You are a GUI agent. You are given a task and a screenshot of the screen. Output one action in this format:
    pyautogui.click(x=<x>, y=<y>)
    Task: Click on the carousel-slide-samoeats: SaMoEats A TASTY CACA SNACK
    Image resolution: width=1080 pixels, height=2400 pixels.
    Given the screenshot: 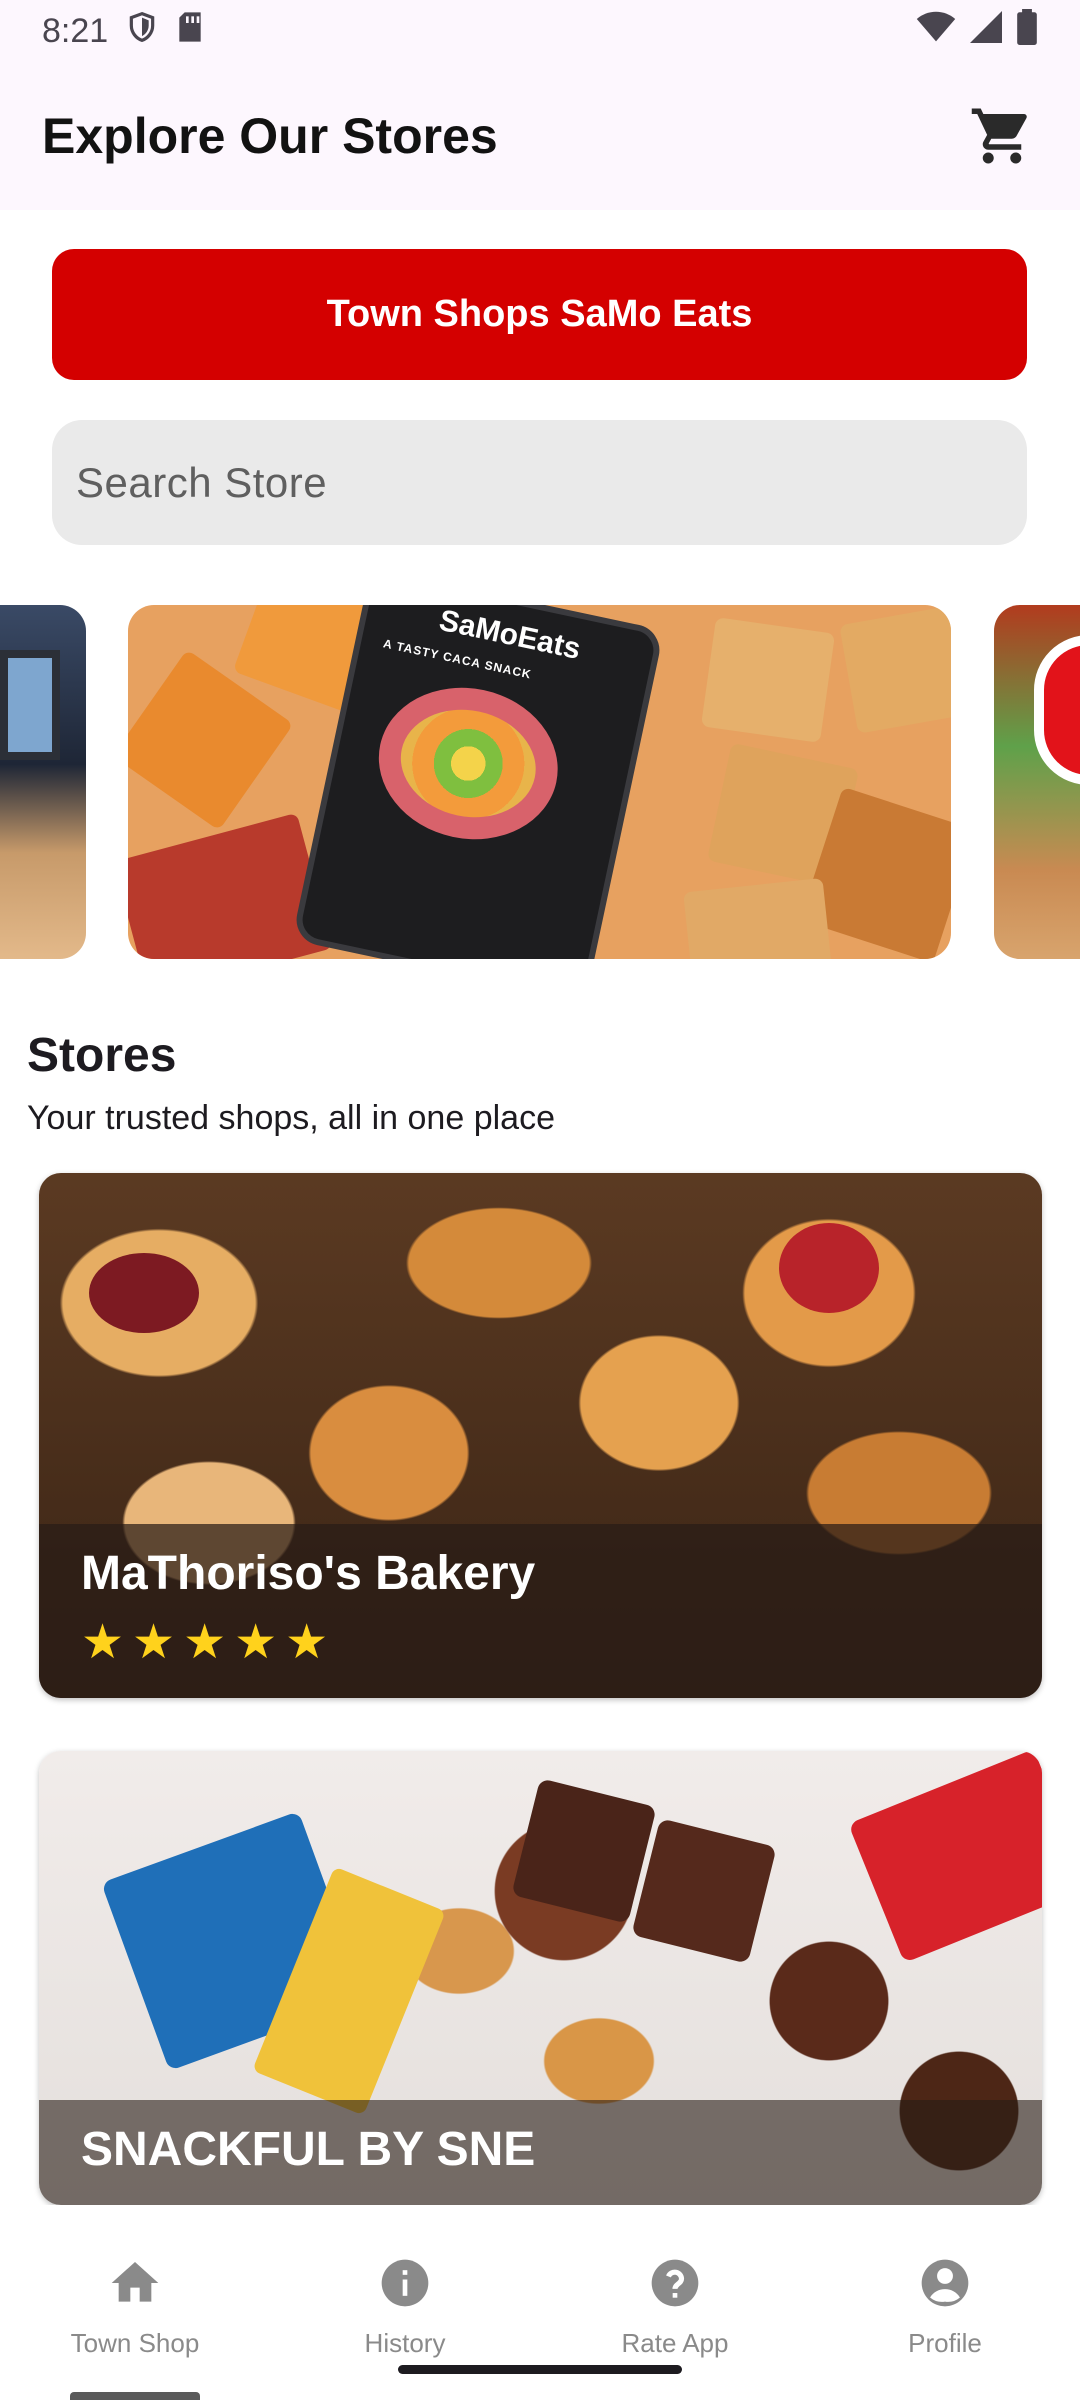 What is the action you would take?
    pyautogui.click(x=539, y=782)
    